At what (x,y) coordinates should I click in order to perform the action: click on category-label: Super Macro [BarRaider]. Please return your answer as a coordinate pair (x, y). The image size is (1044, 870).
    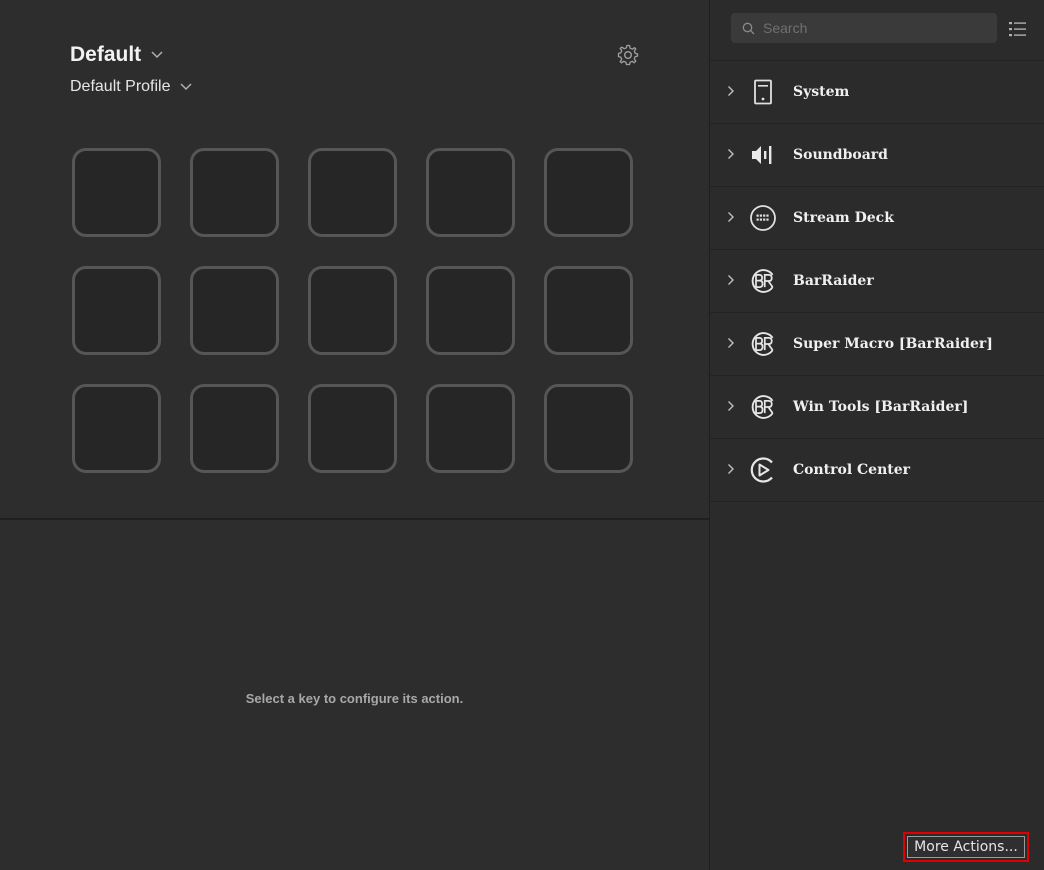
    Looking at the image, I should click on (893, 344).